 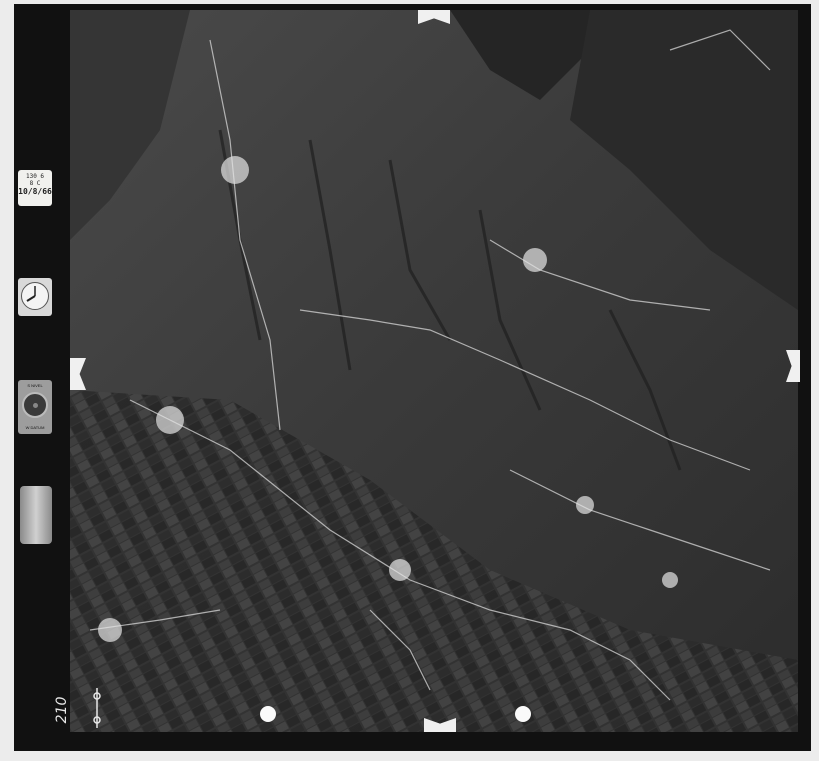 What do you see at coordinates (35, 191) in the screenshot?
I see `stamp-date: 10/8/66` at bounding box center [35, 191].